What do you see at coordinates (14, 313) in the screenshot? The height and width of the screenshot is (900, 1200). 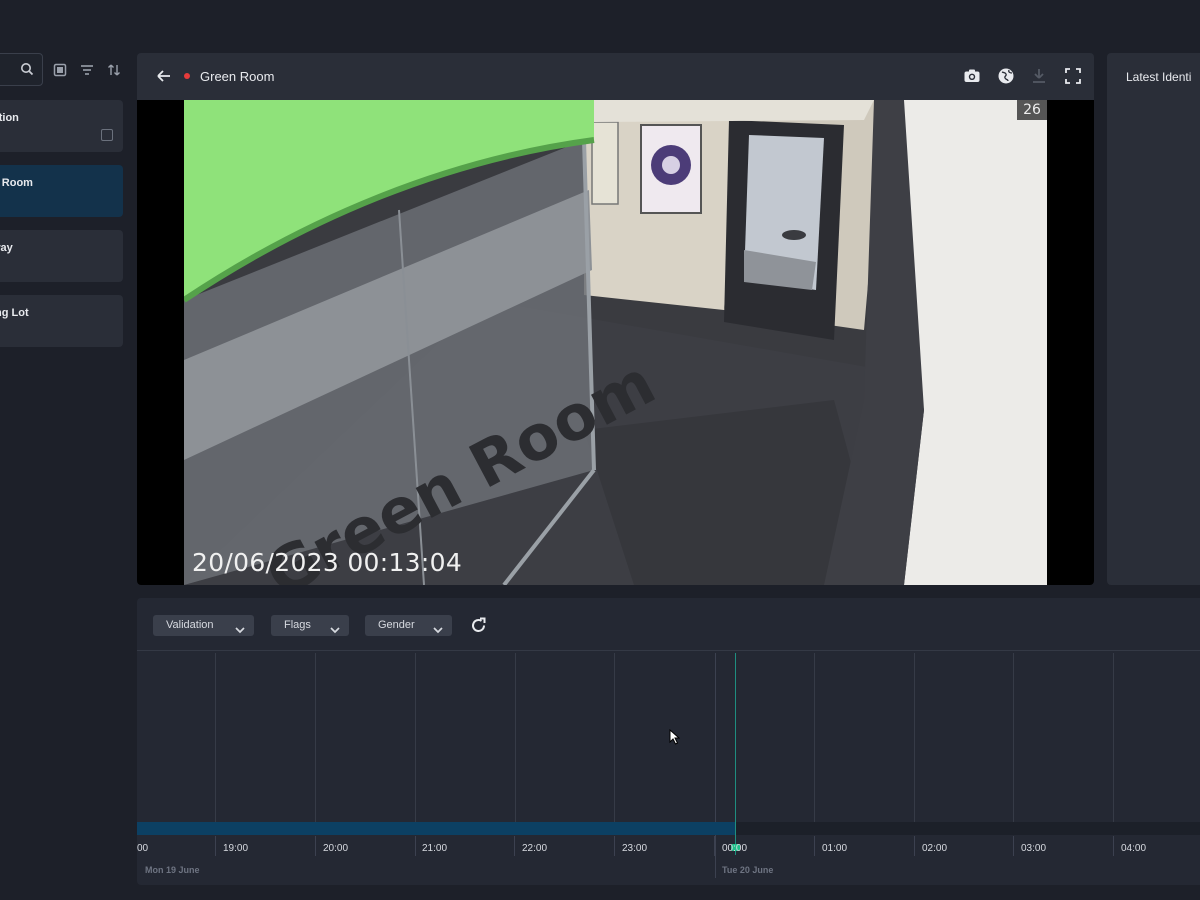 I see `camera-name: ing Lot` at bounding box center [14, 313].